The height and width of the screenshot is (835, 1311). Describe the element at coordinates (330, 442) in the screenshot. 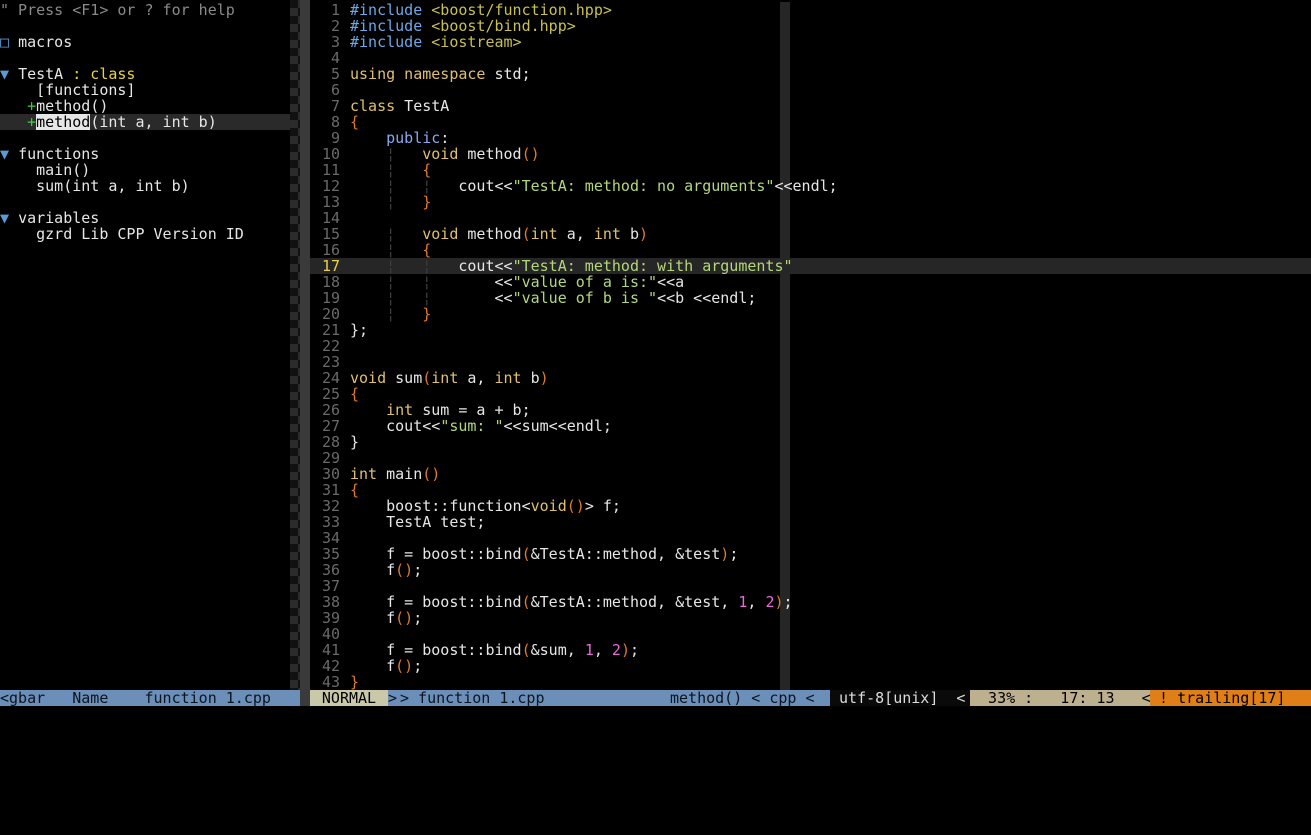

I see `line-number: 28` at that location.